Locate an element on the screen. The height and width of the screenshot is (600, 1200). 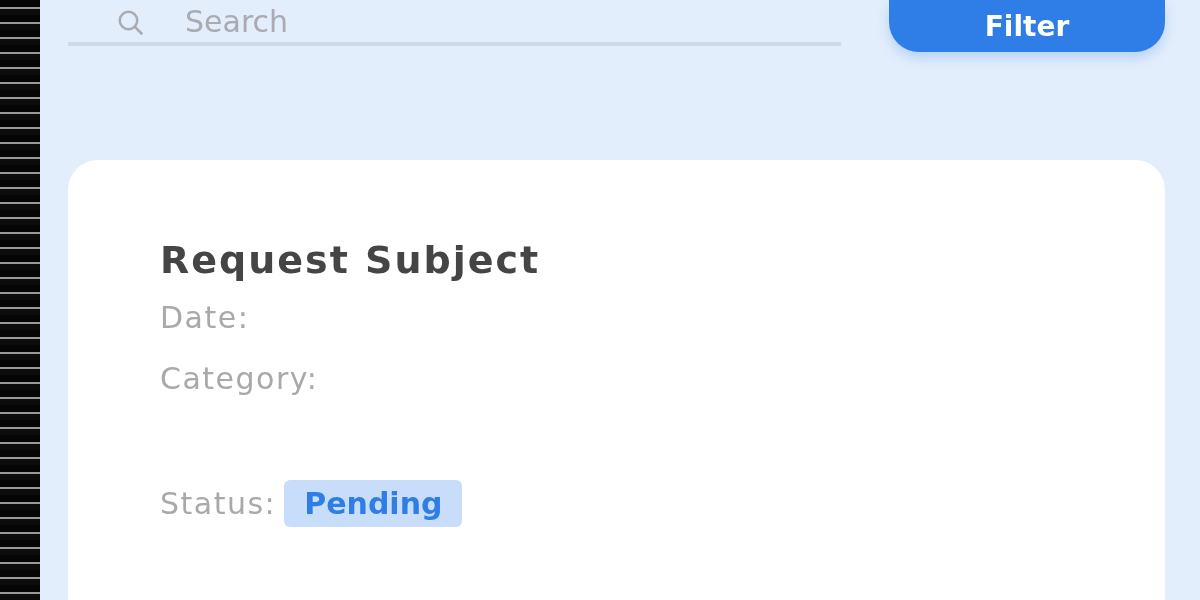
status-tag: Pending is located at coordinates (373, 503).